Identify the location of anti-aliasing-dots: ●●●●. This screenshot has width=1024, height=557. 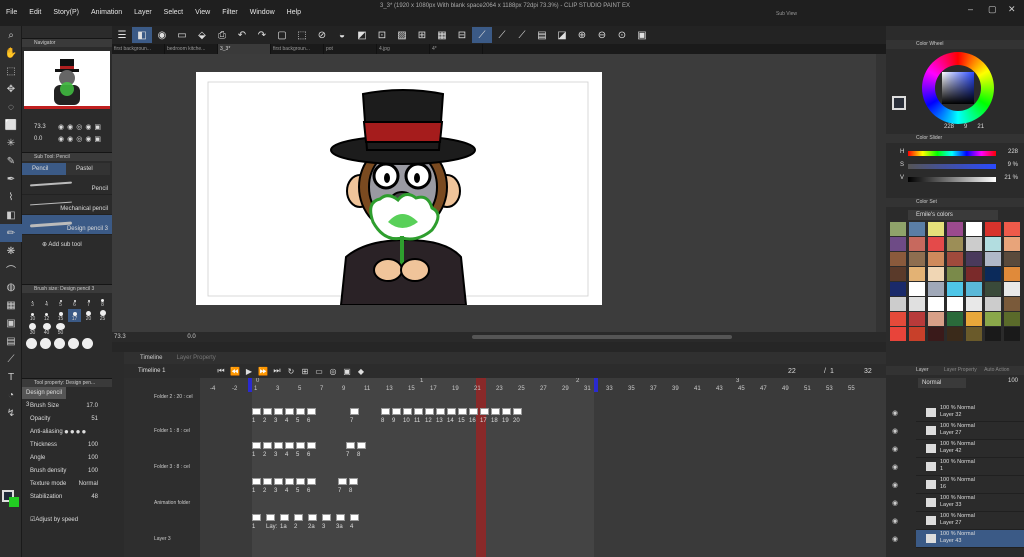
(75, 431).